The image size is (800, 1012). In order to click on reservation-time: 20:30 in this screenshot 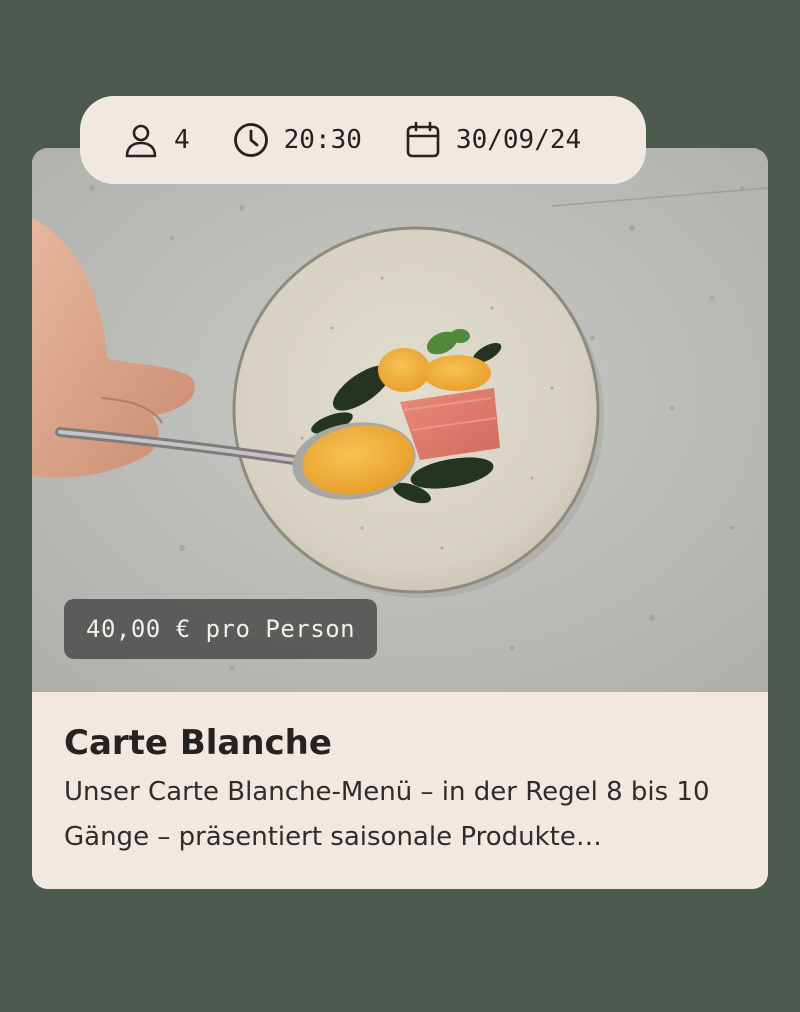, I will do `click(322, 140)`.